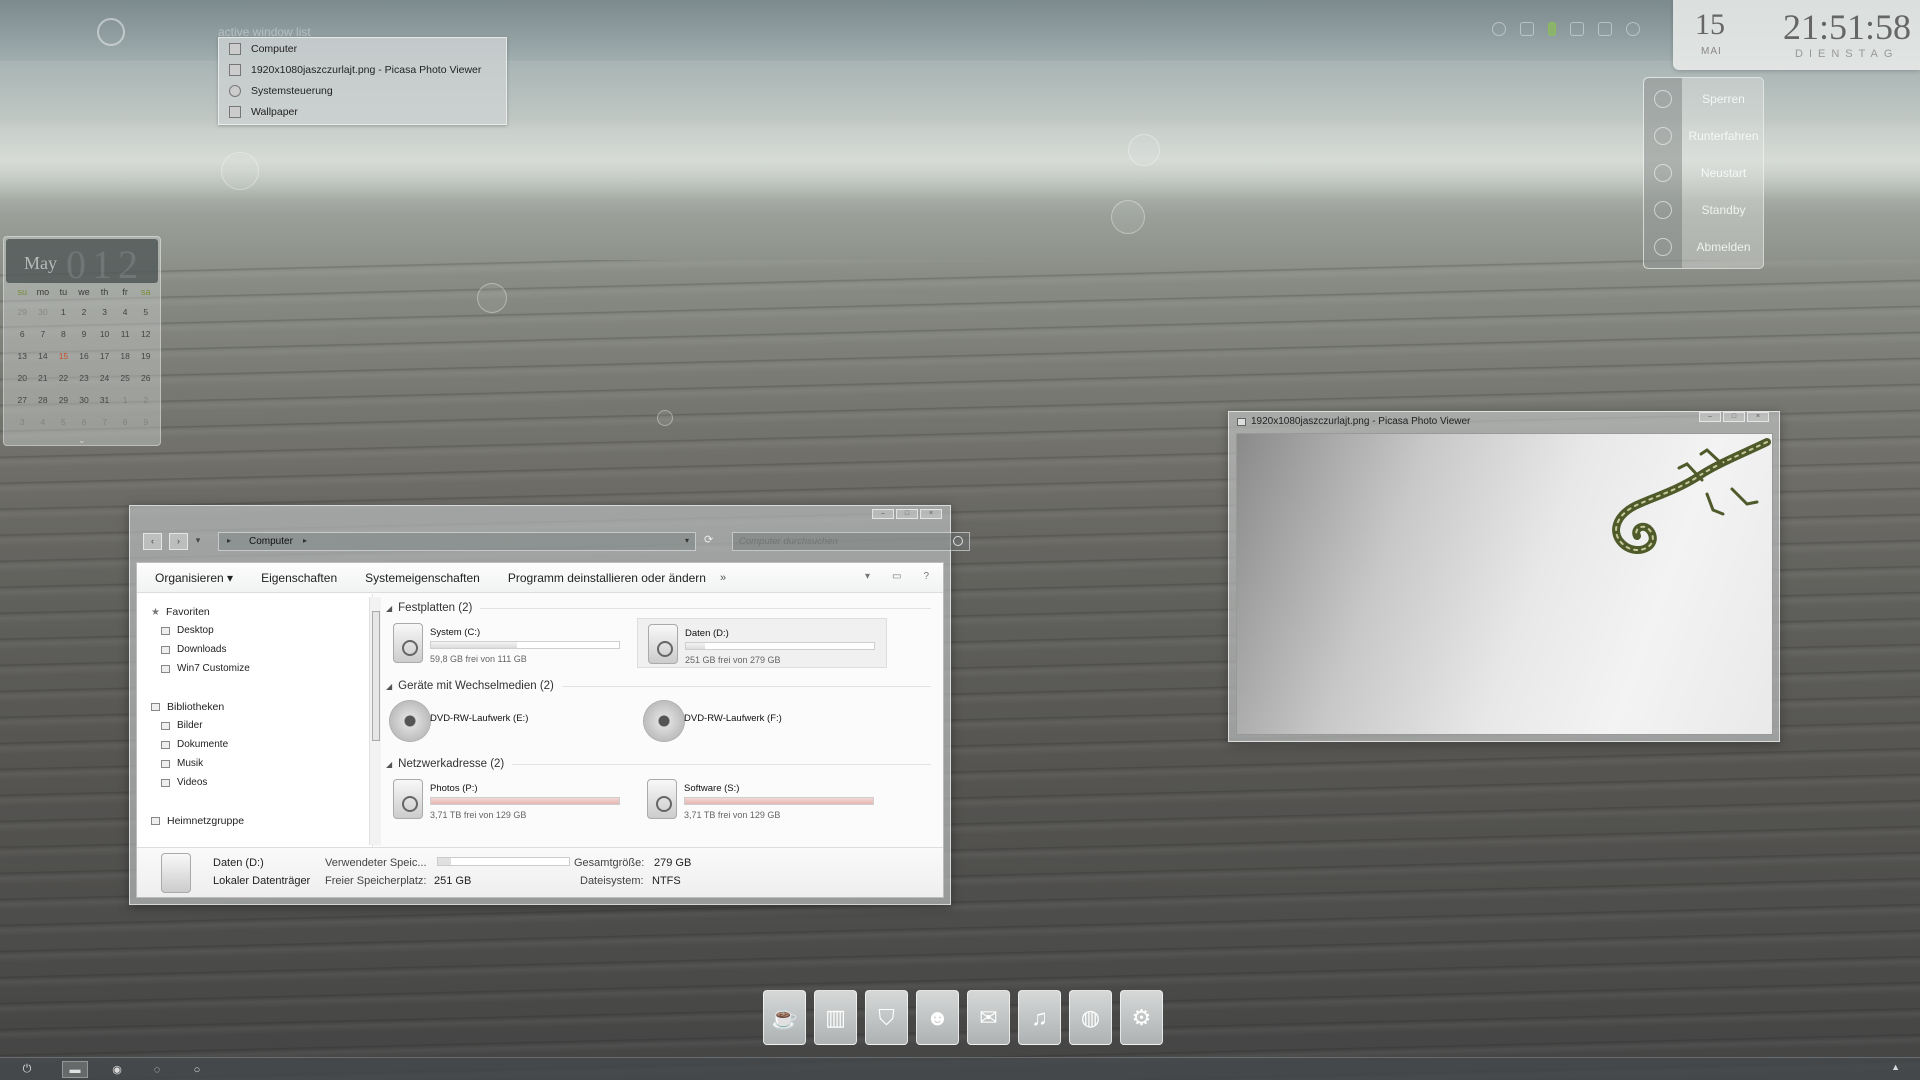 The width and height of the screenshot is (1920, 1080). I want to click on organize-button: Organisieren ▾, so click(194, 578).